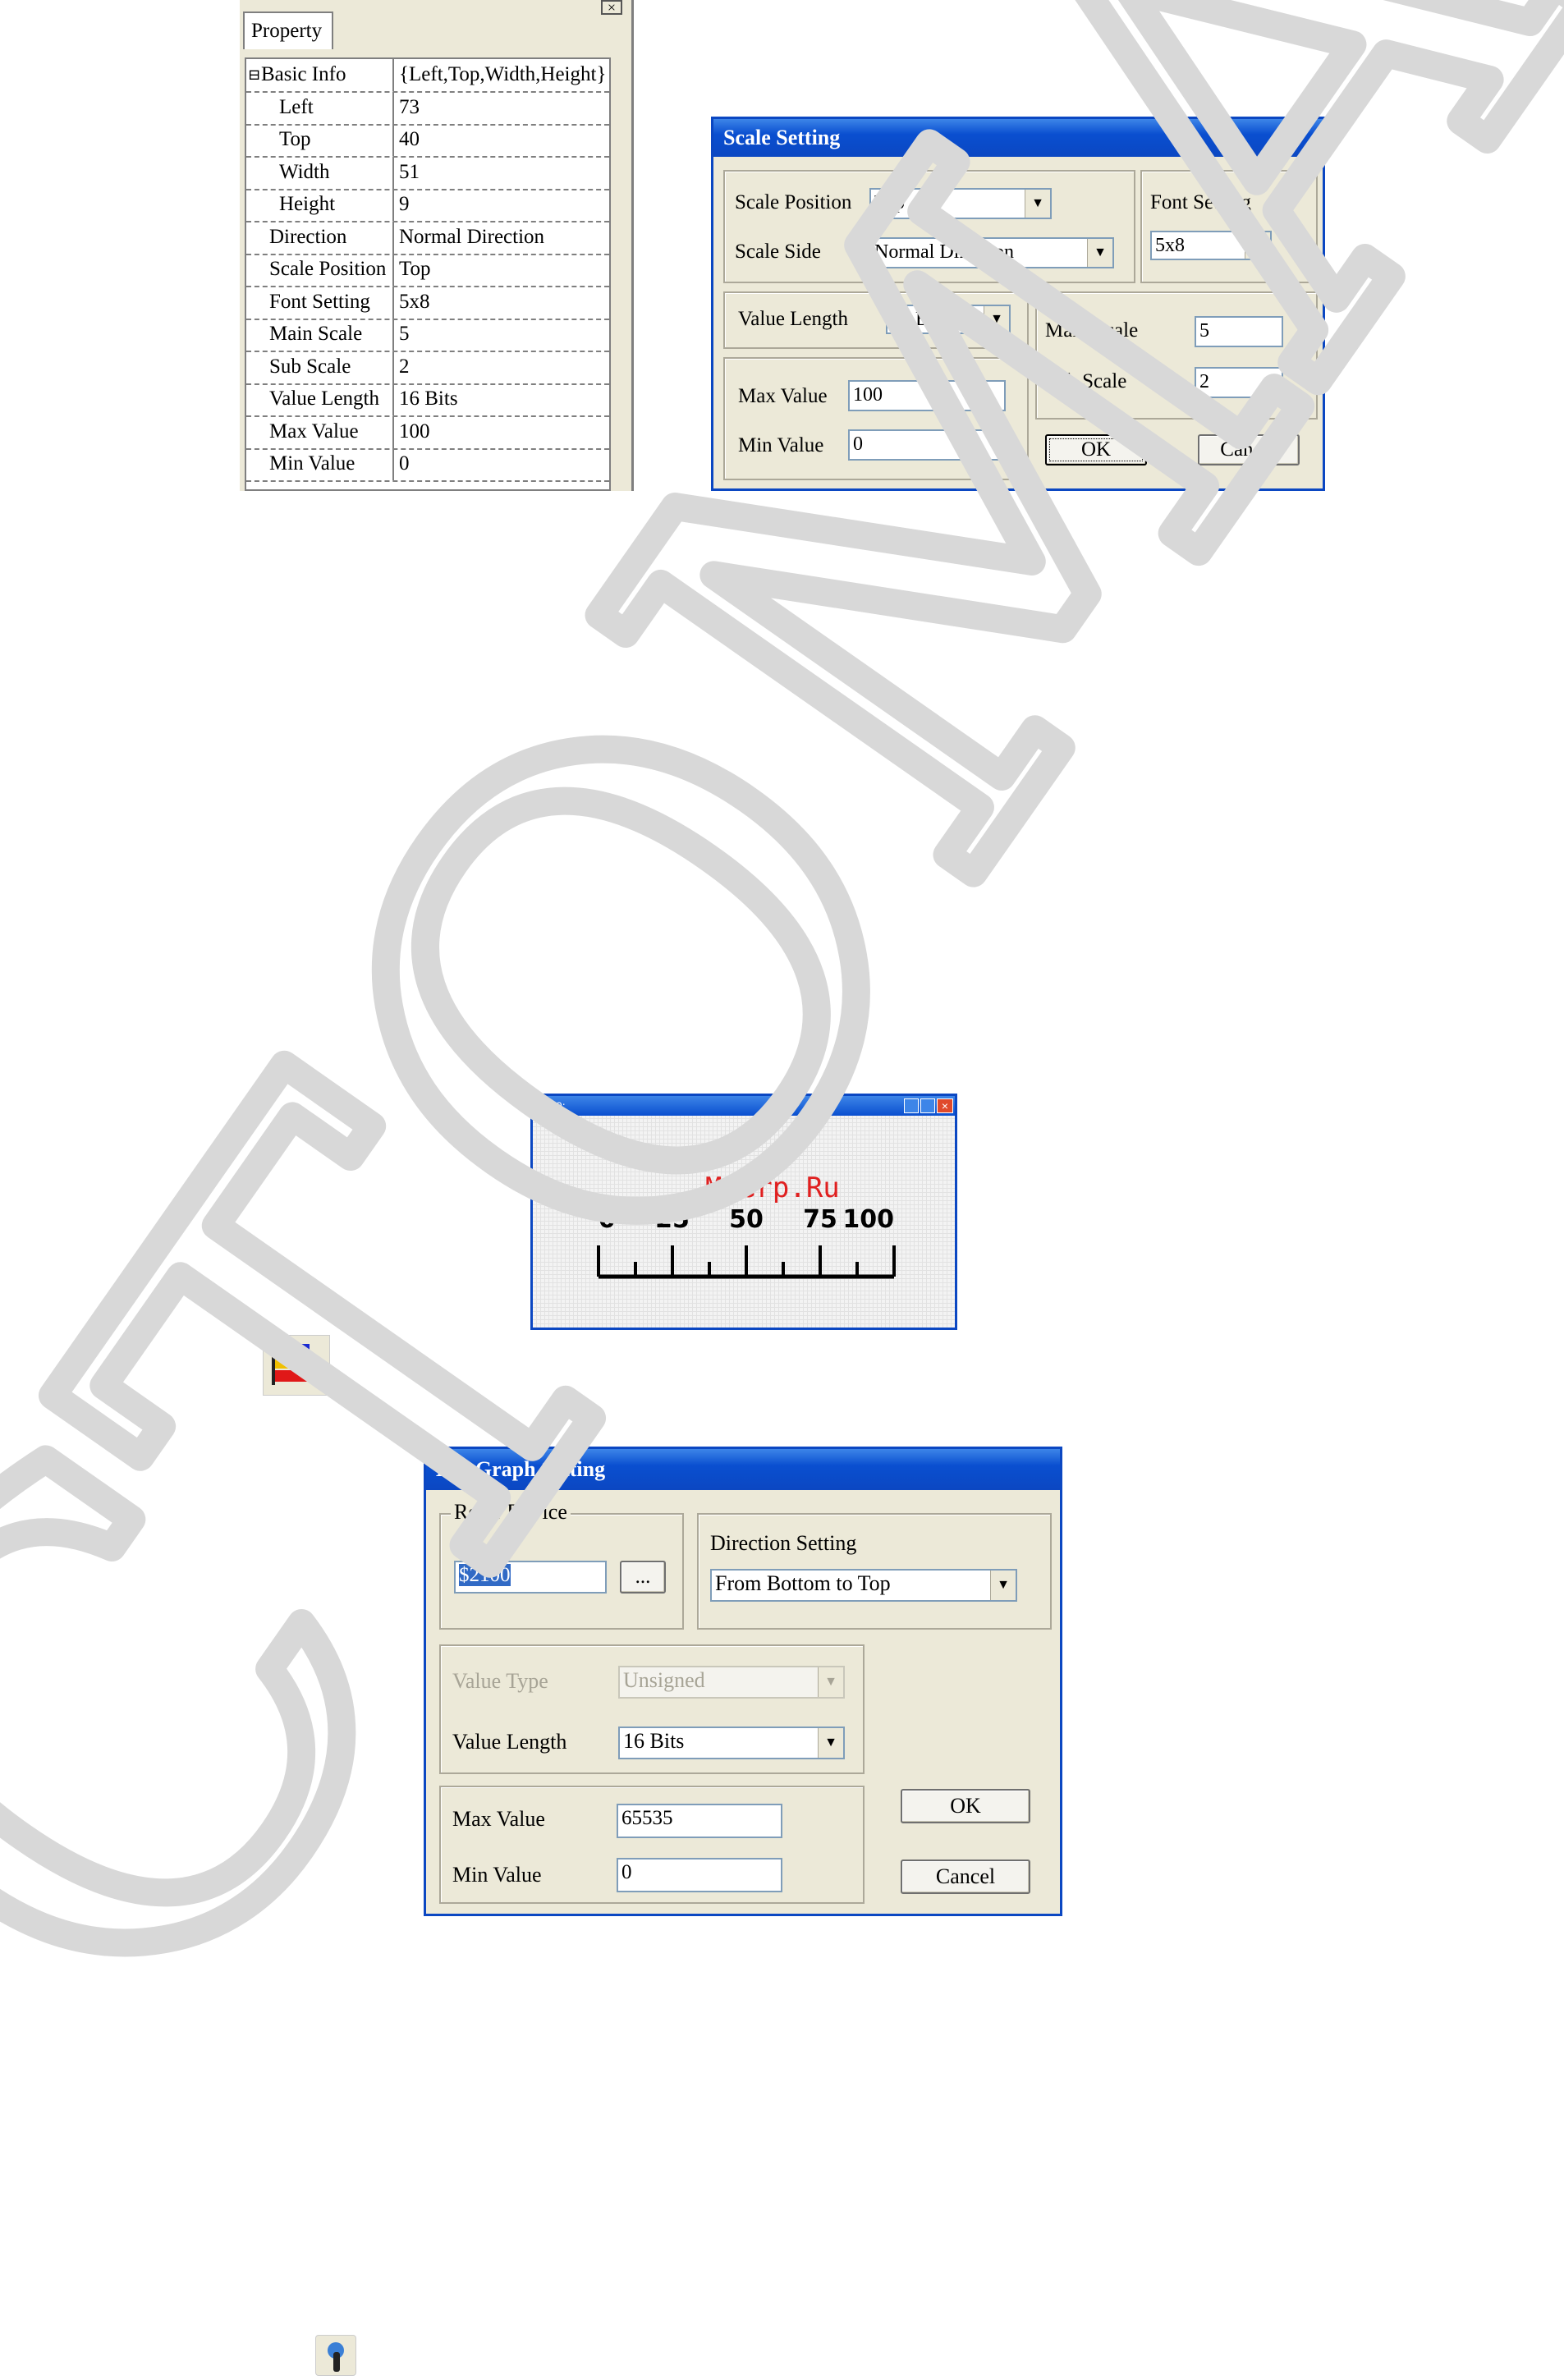 This screenshot has width=1564, height=2380. What do you see at coordinates (500, 1681) in the screenshot?
I see `value-type-label: Value Type` at bounding box center [500, 1681].